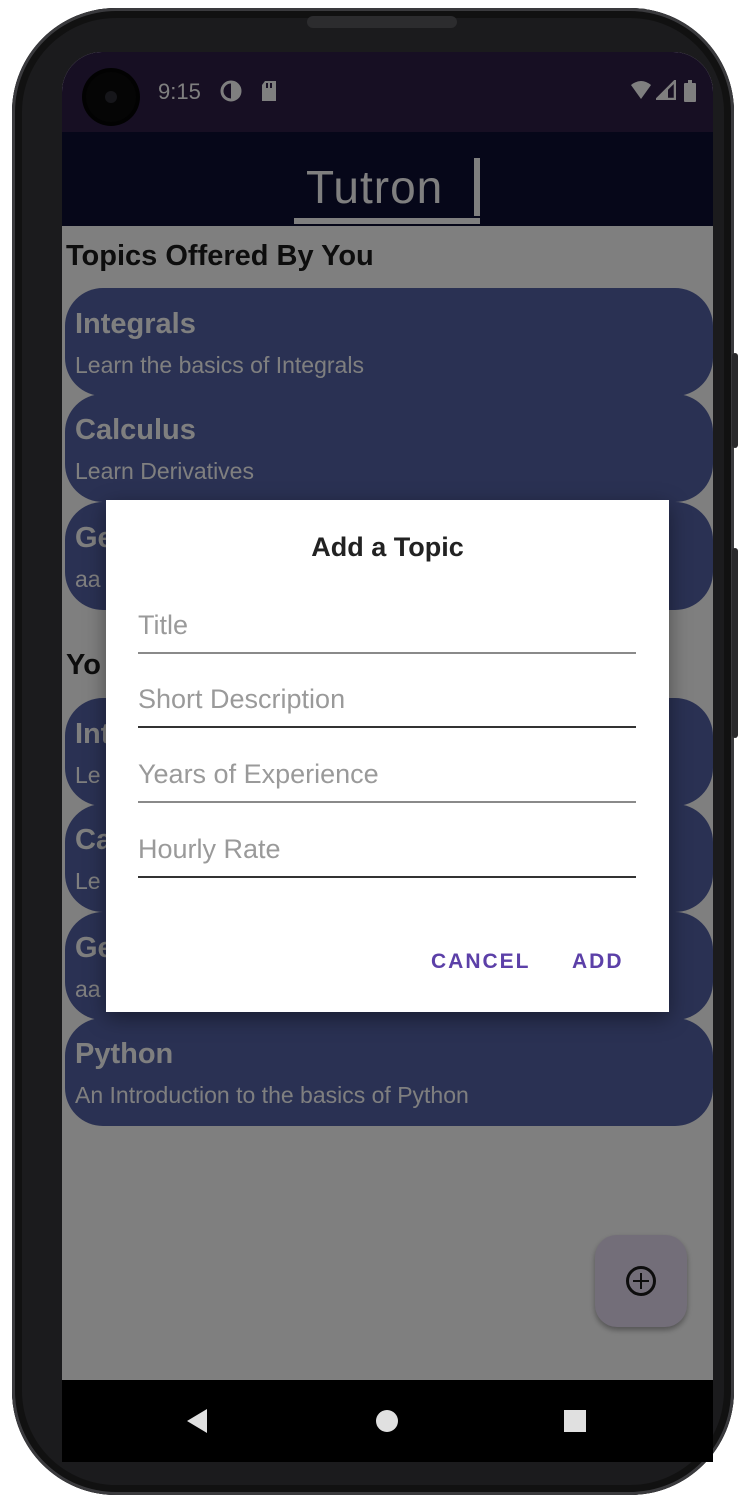 The image size is (745, 1501). Describe the element at coordinates (387, 700) in the screenshot. I see `short-description-input` at that location.